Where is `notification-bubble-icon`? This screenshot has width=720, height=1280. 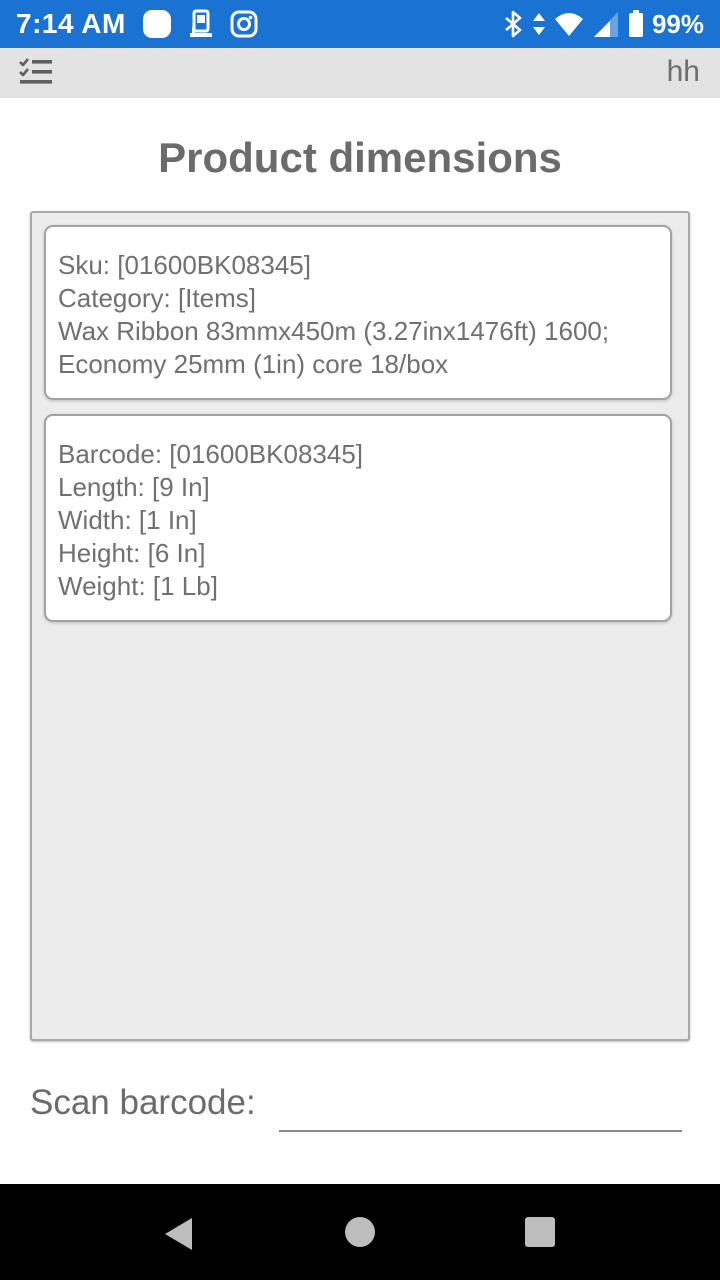 notification-bubble-icon is located at coordinates (157, 24).